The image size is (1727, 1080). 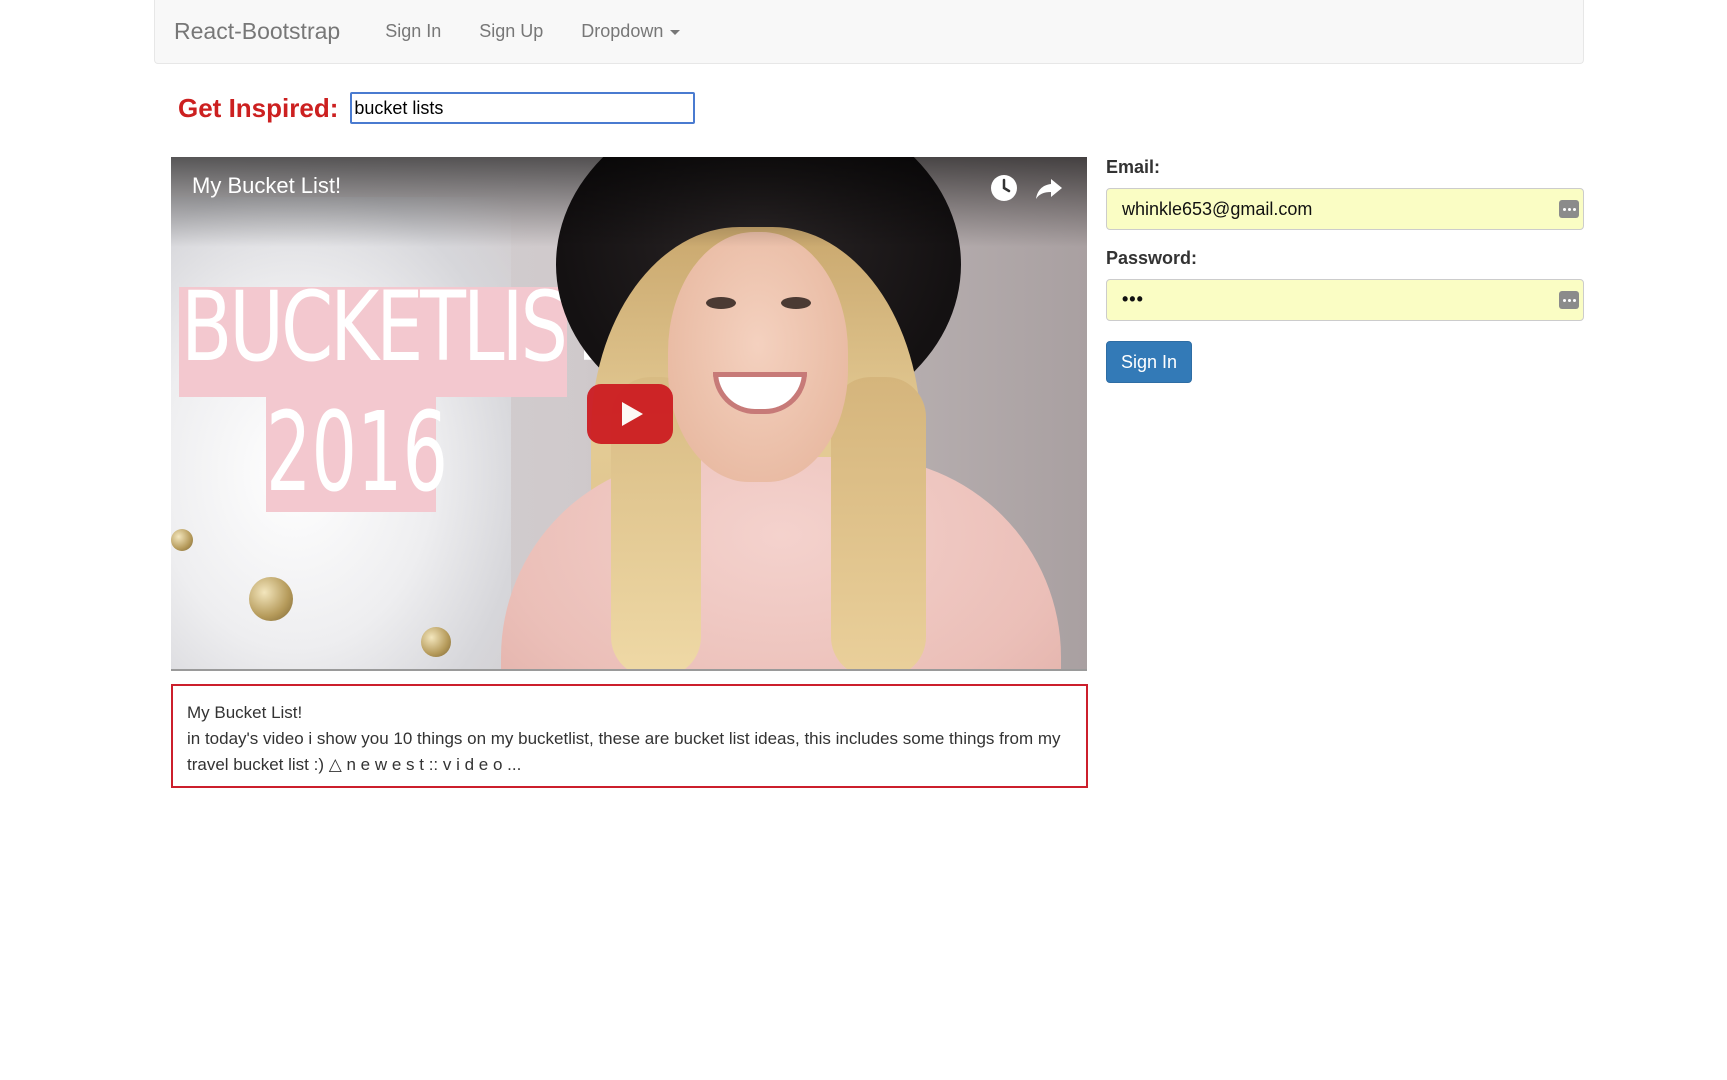 I want to click on search-input, so click(x=523, y=108).